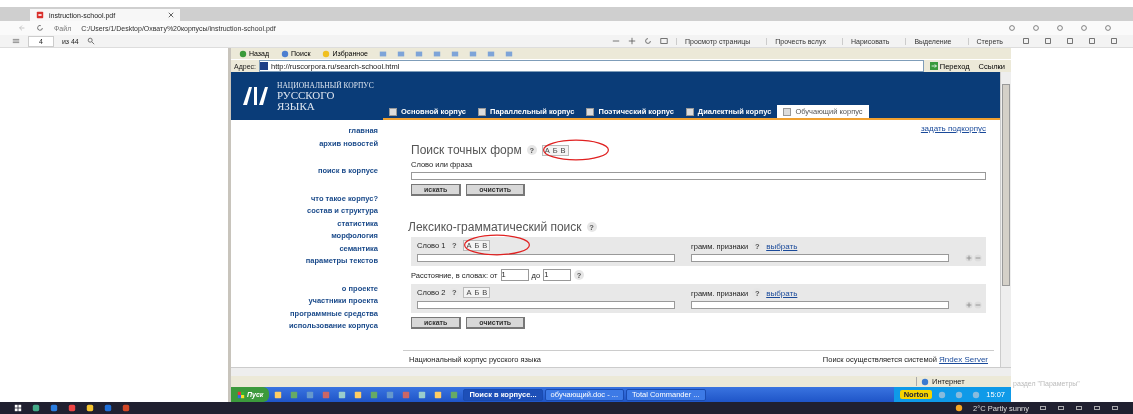 Image resolution: width=1133 pixels, height=414 pixels. I want to click on contents-icon, so click(16, 41).